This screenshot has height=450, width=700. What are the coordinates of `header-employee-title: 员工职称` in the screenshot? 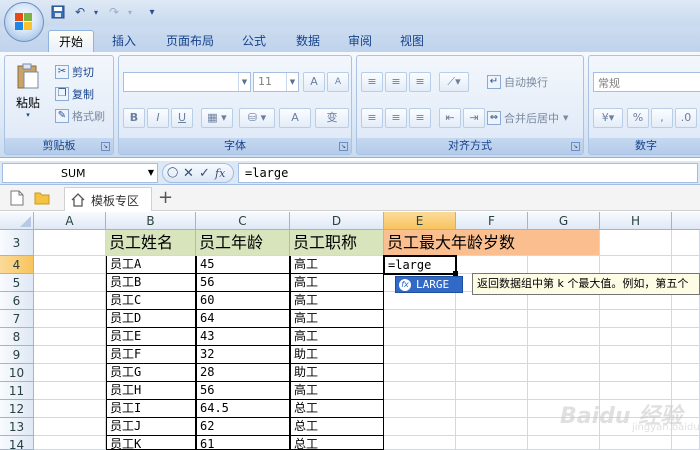 It's located at (337, 243).